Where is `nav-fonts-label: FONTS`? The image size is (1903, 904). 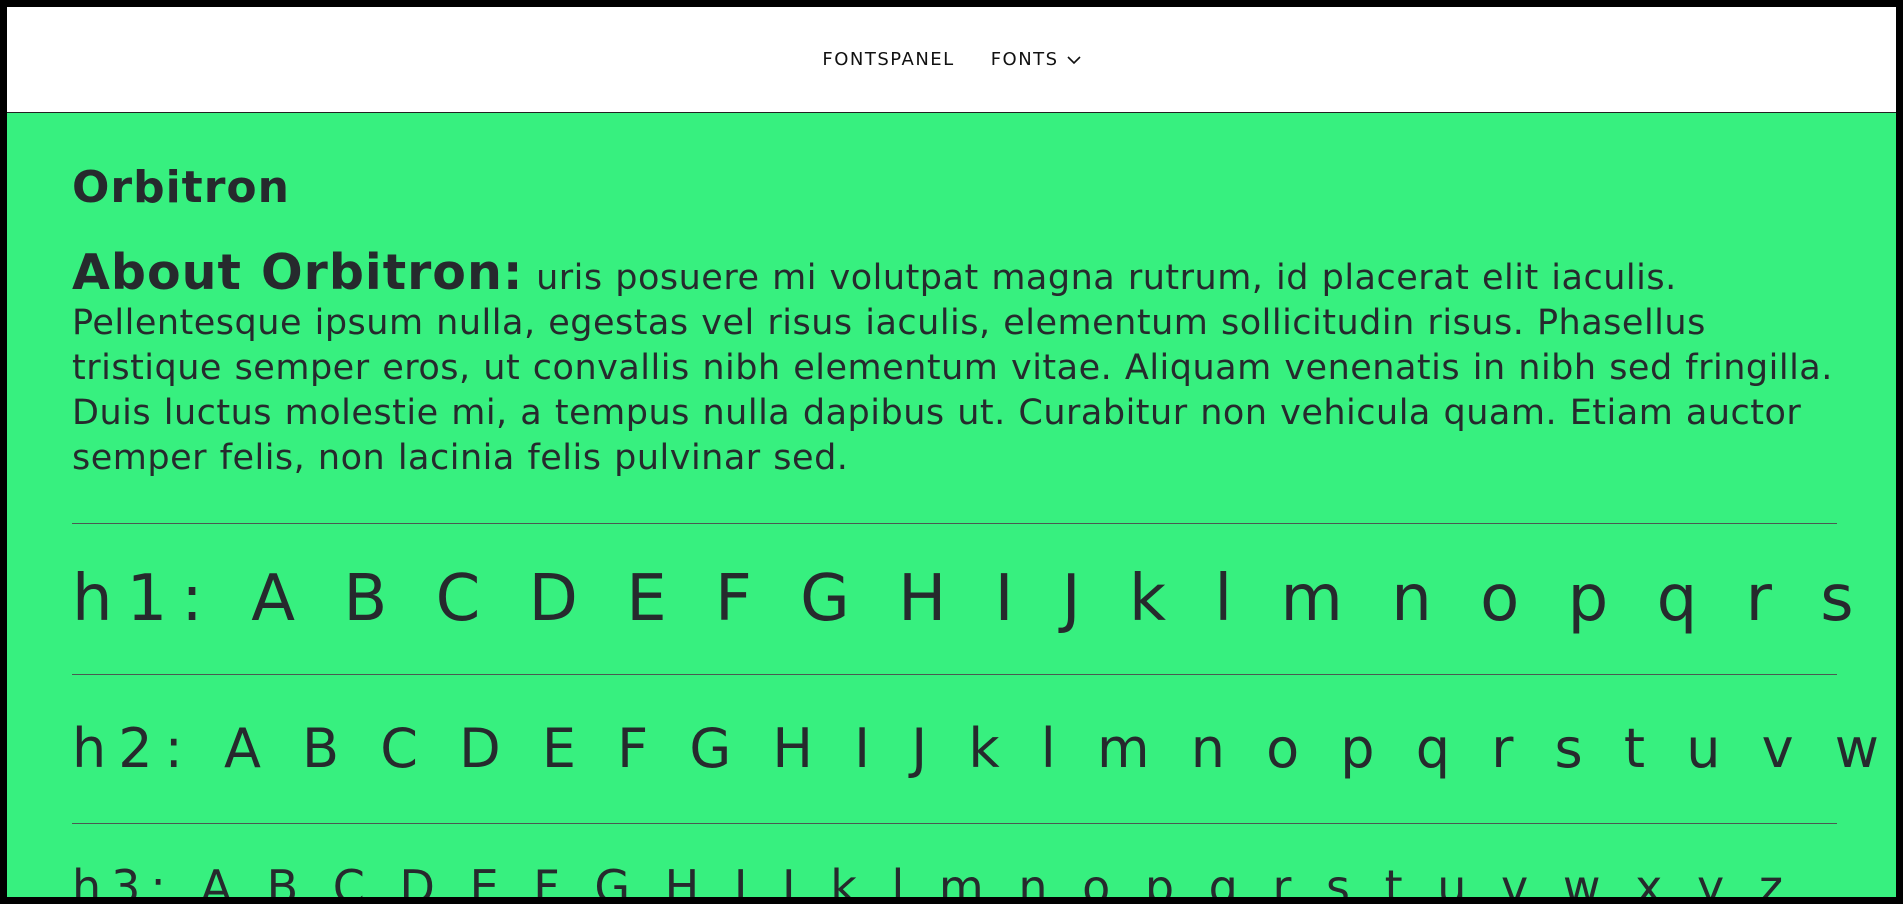 nav-fonts-label: FONTS is located at coordinates (1024, 59).